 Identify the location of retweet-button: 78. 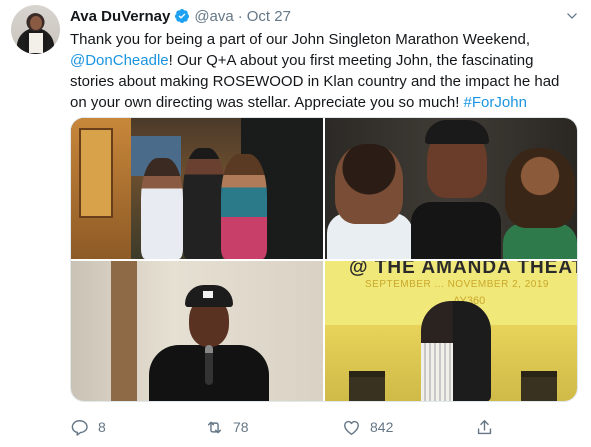
(227, 427).